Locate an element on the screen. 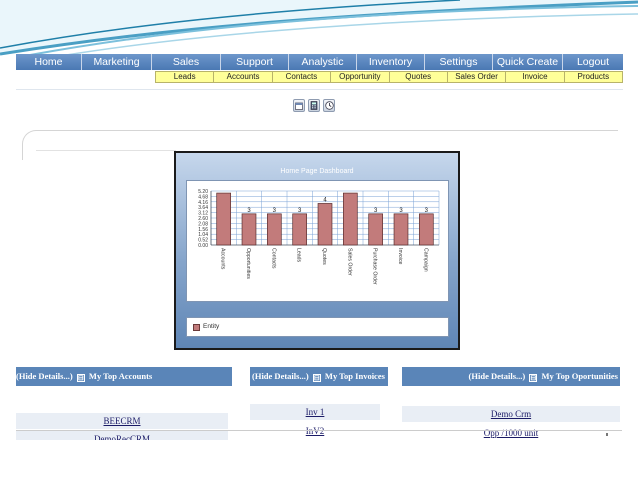  nav-inventory: Inventory is located at coordinates (391, 62).